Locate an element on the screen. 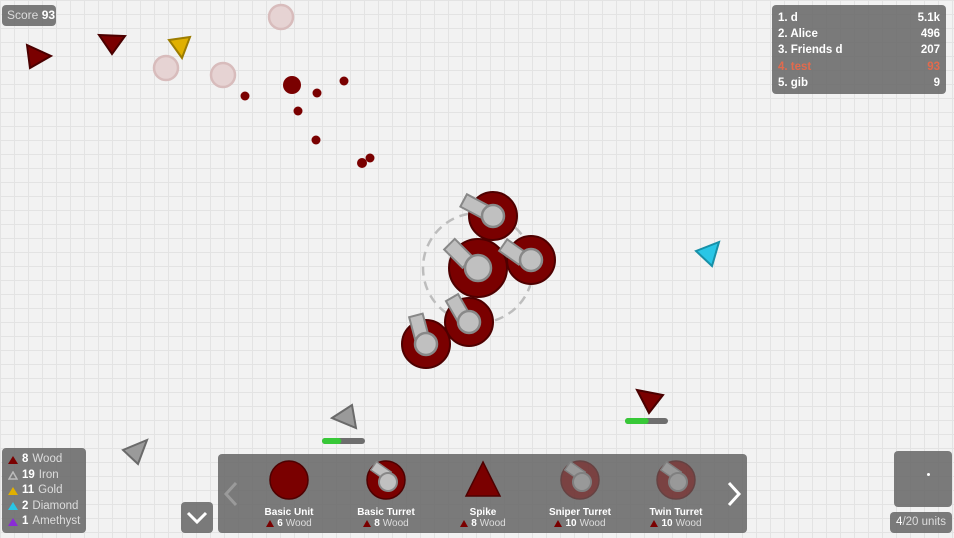 Image resolution: width=954 pixels, height=538 pixels. bullets is located at coordinates (307, 122).